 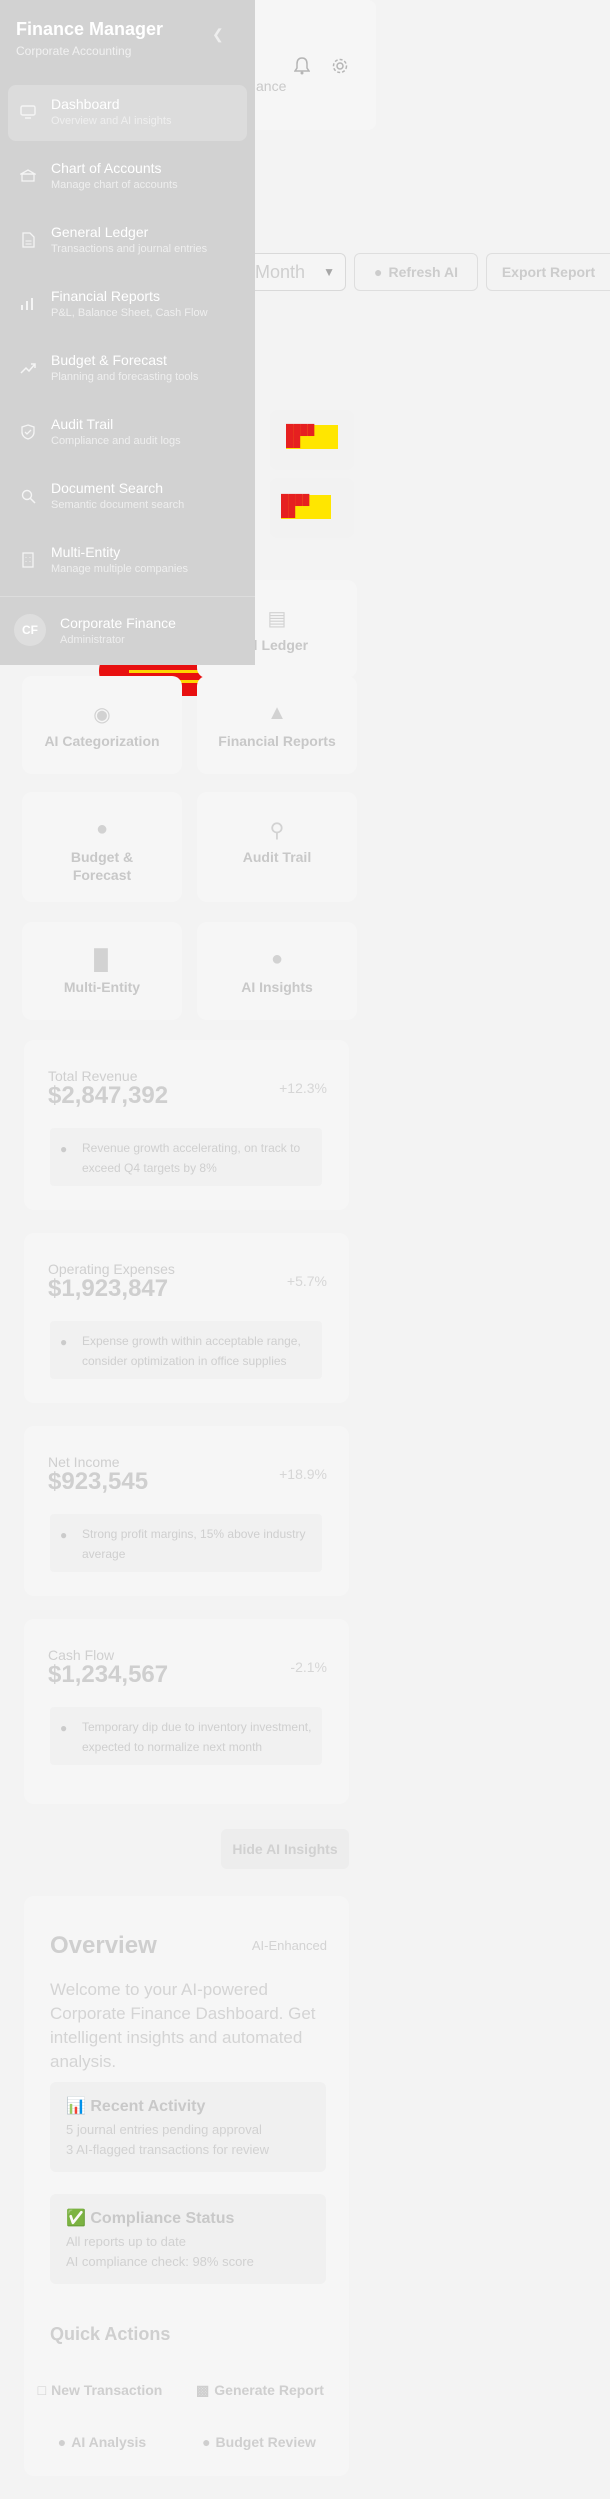 I want to click on sidebar-item-desc: Manage chart of accounts, so click(x=114, y=185).